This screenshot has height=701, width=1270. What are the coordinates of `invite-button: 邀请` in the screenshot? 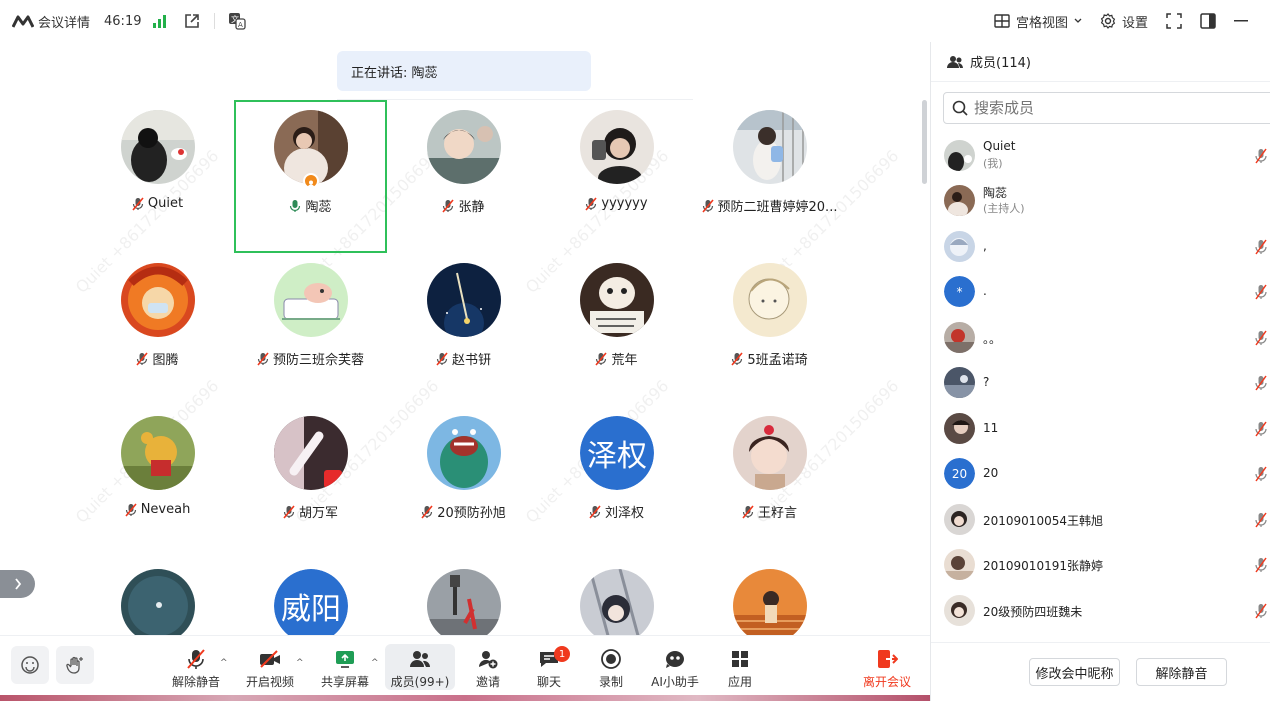 It's located at (488, 667).